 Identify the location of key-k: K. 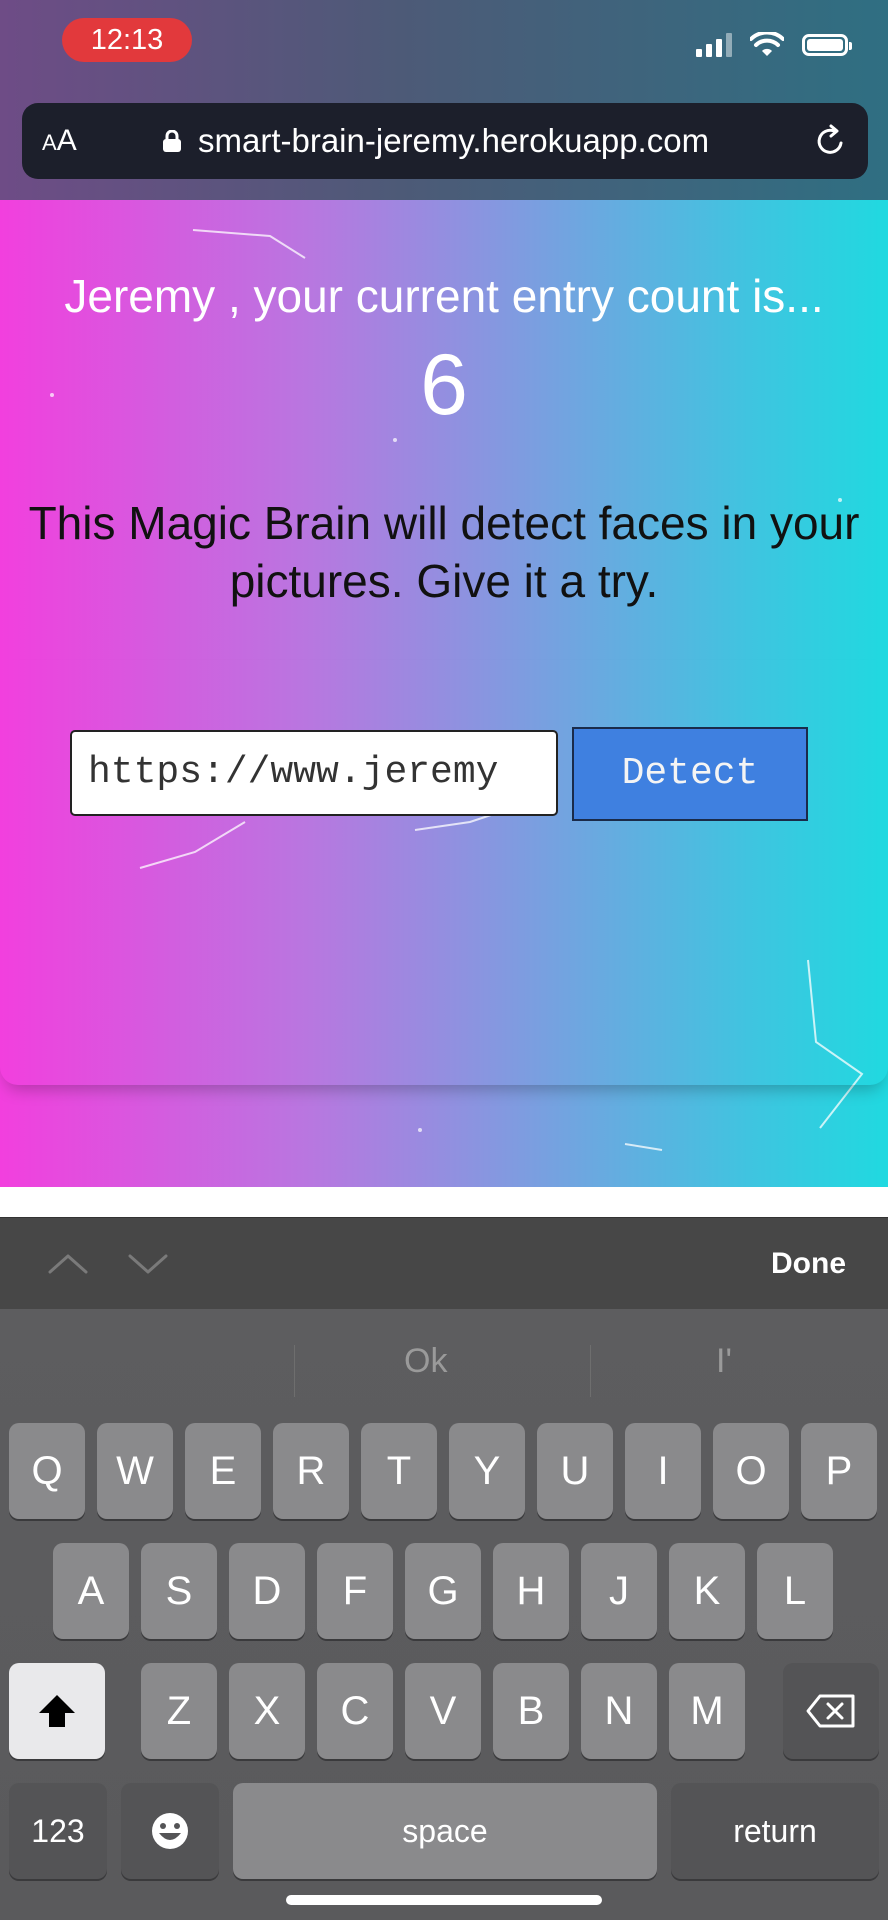
(707, 1591).